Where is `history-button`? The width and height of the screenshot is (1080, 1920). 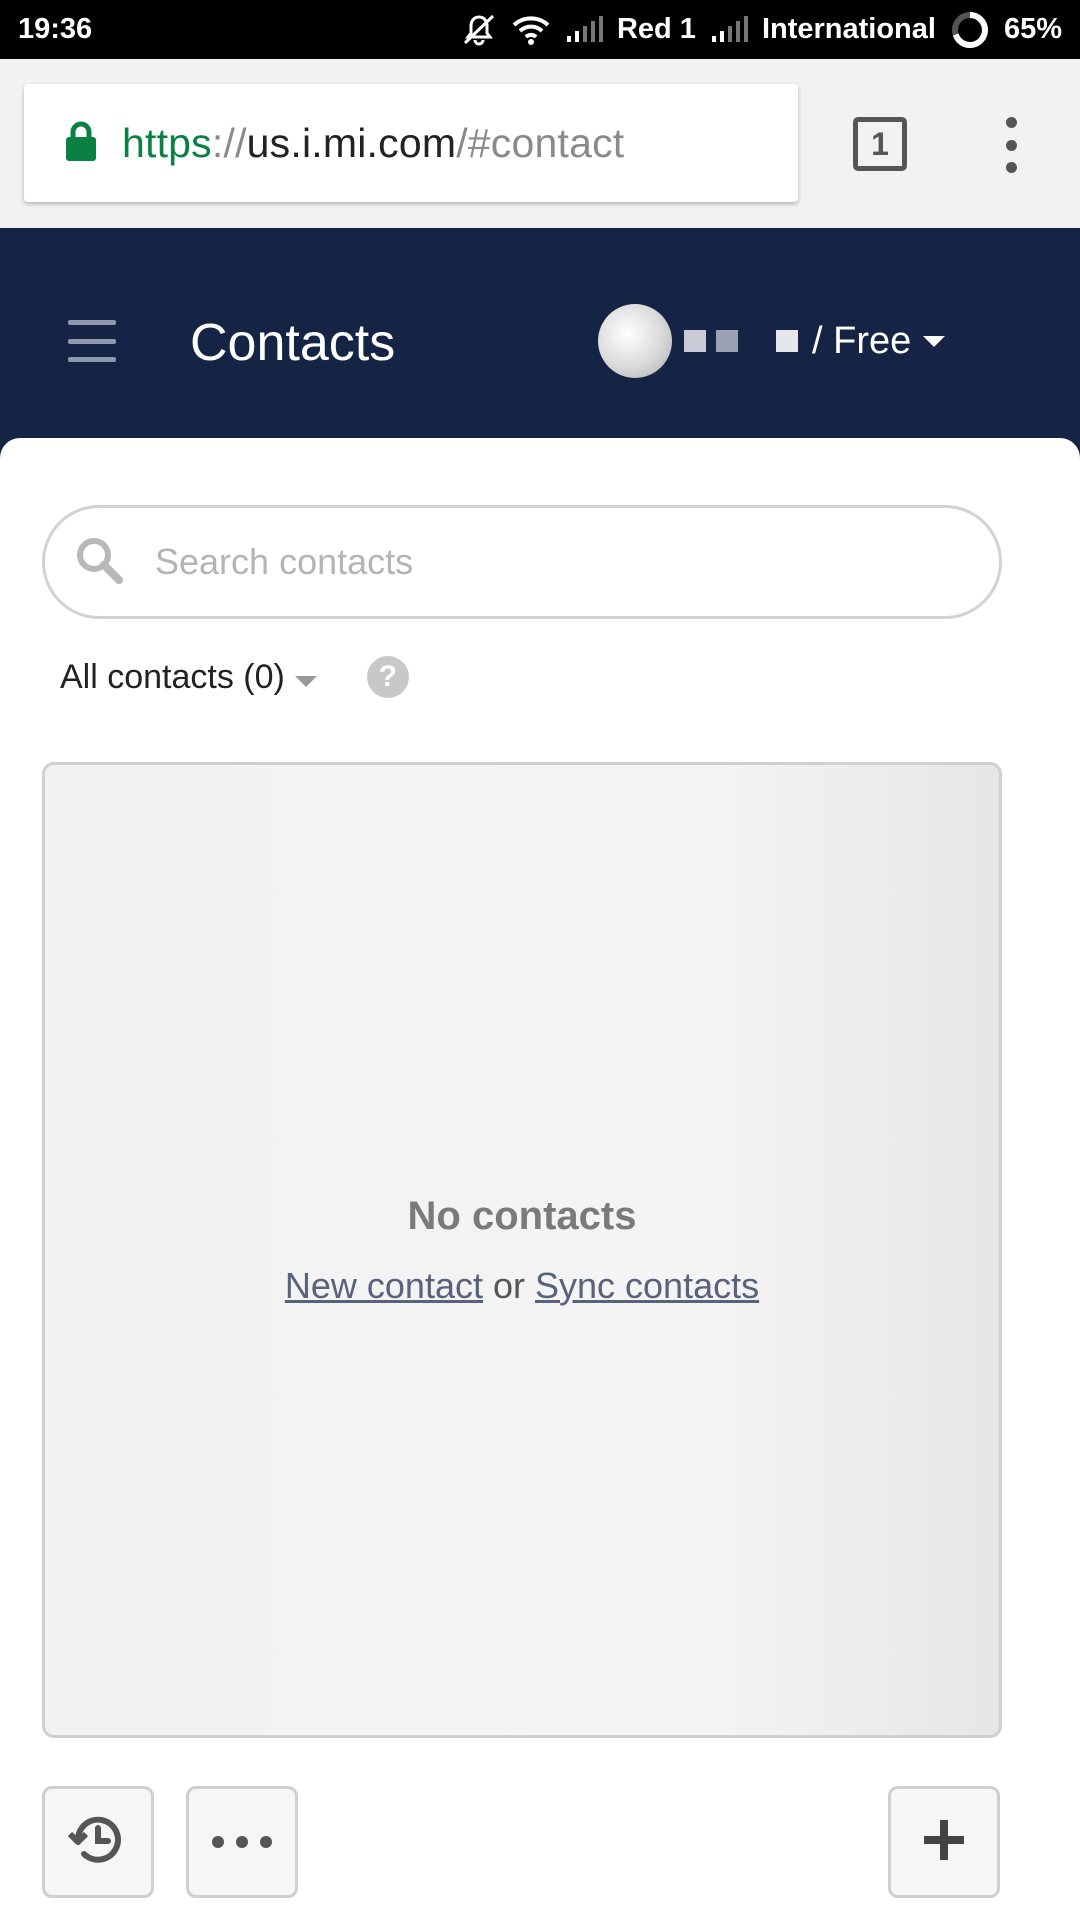 history-button is located at coordinates (98, 1842).